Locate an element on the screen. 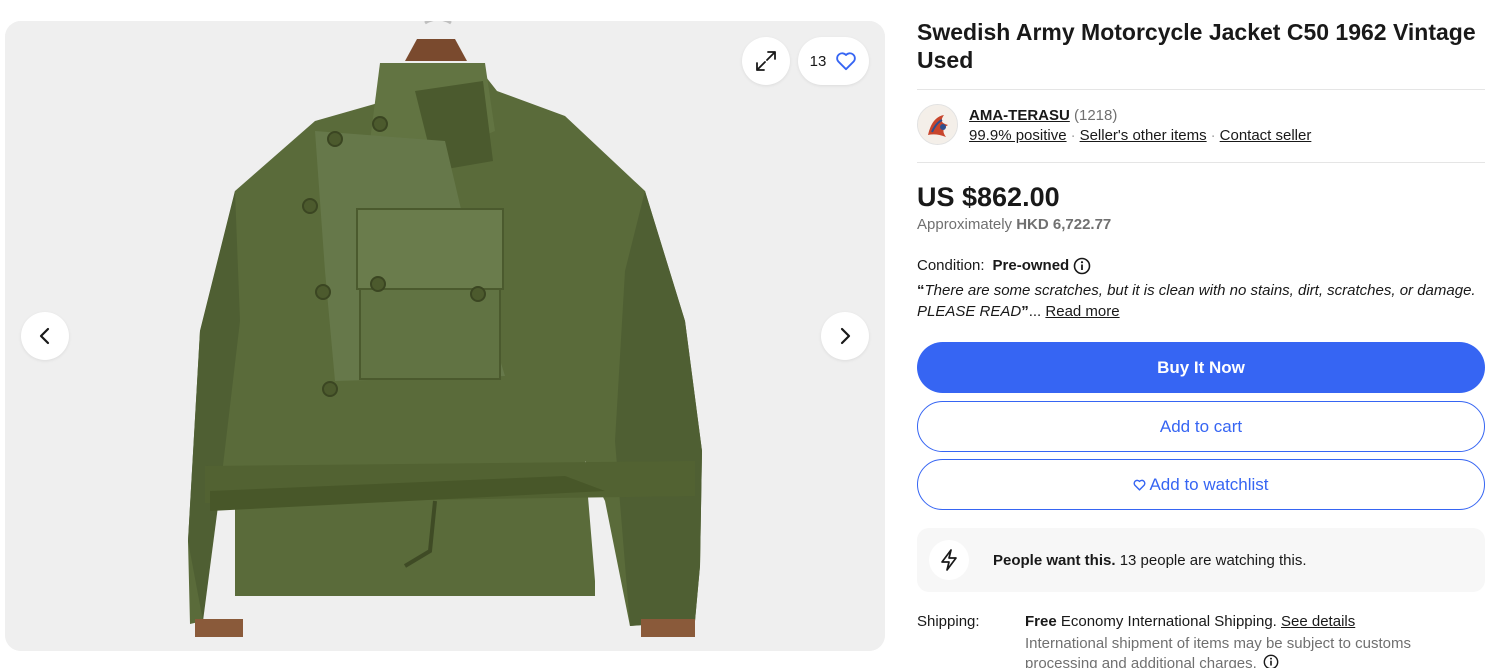  seller-logo-icon is located at coordinates (937, 124).